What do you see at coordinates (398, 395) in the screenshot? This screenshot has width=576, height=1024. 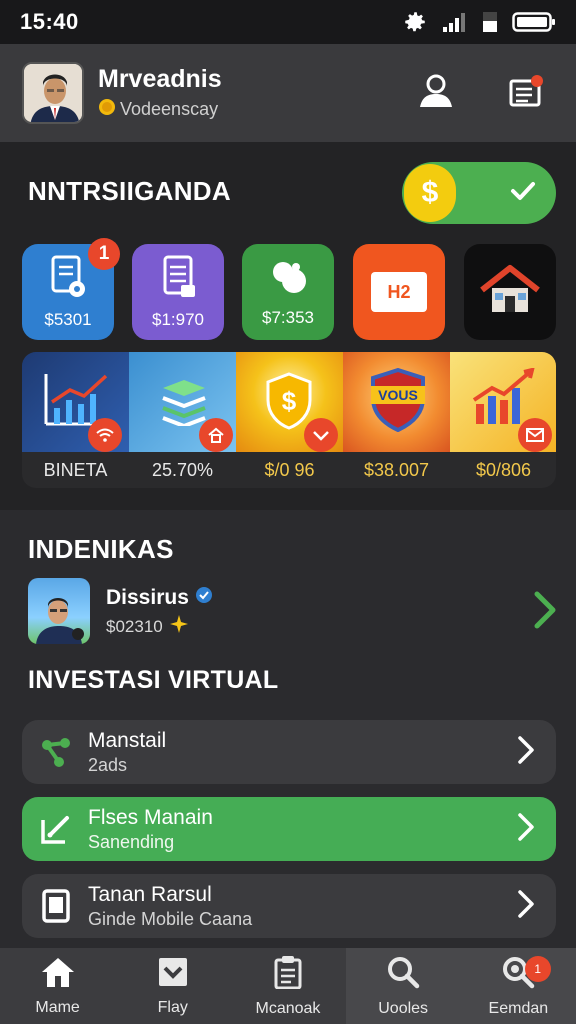 I see `vous-badge-text: VOUS` at bounding box center [398, 395].